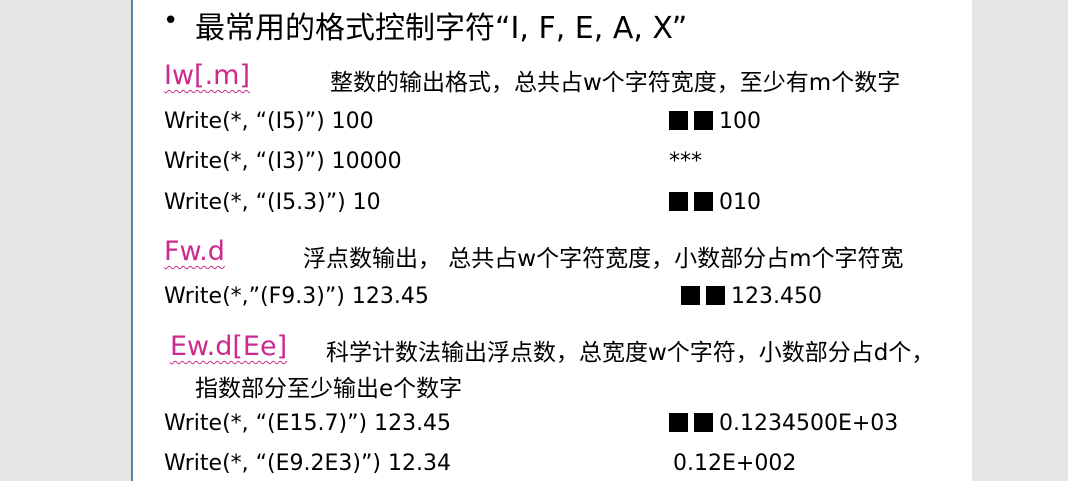  I want to click on code-example: Write(*, “(I5.3)”) 10, so click(272, 202).